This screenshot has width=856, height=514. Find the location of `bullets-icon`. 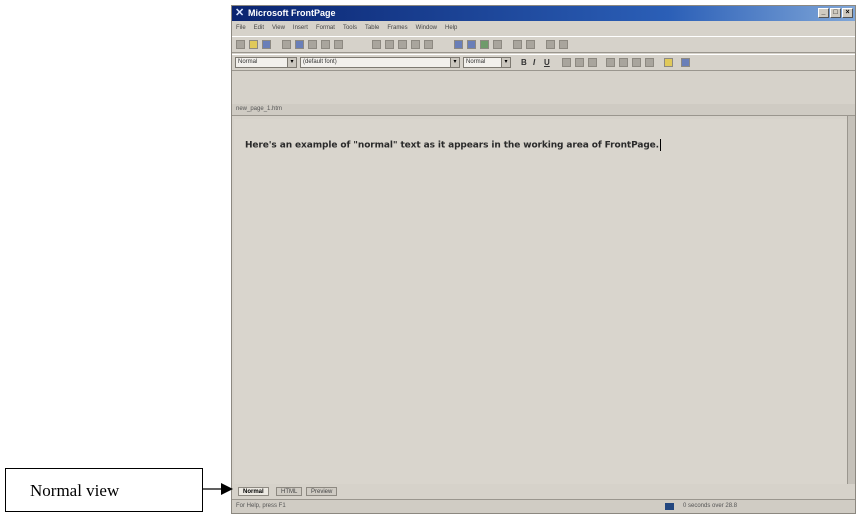

bullets-icon is located at coordinates (623, 62).